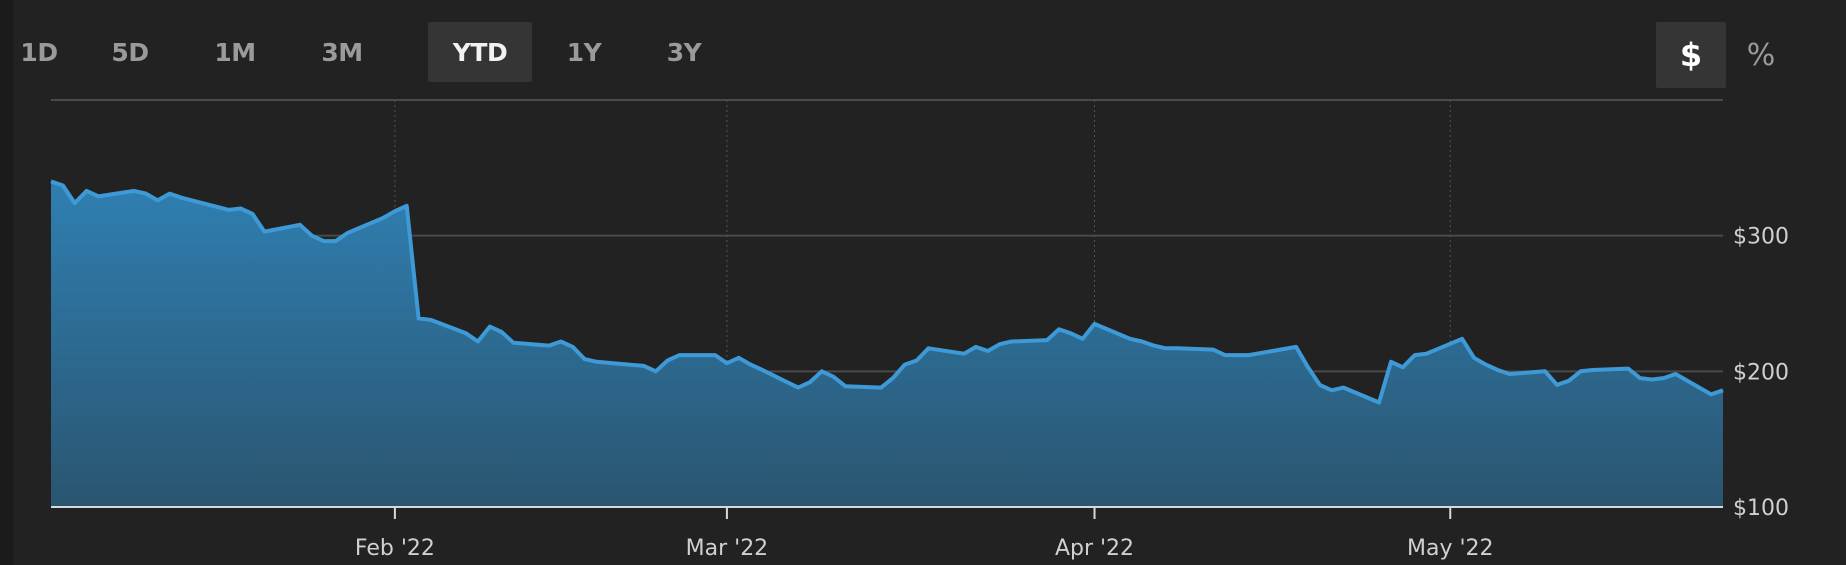 This screenshot has height=565, width=1846. Describe the element at coordinates (1094, 548) in the screenshot. I see `x-tick-label: Apr '22` at that location.